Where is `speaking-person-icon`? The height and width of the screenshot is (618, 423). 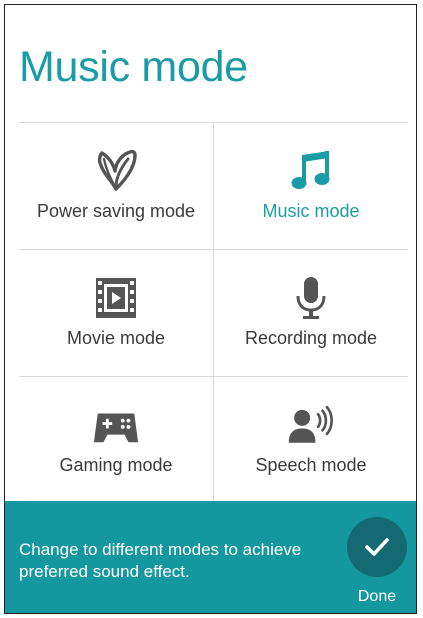
speaking-person-icon is located at coordinates (311, 425).